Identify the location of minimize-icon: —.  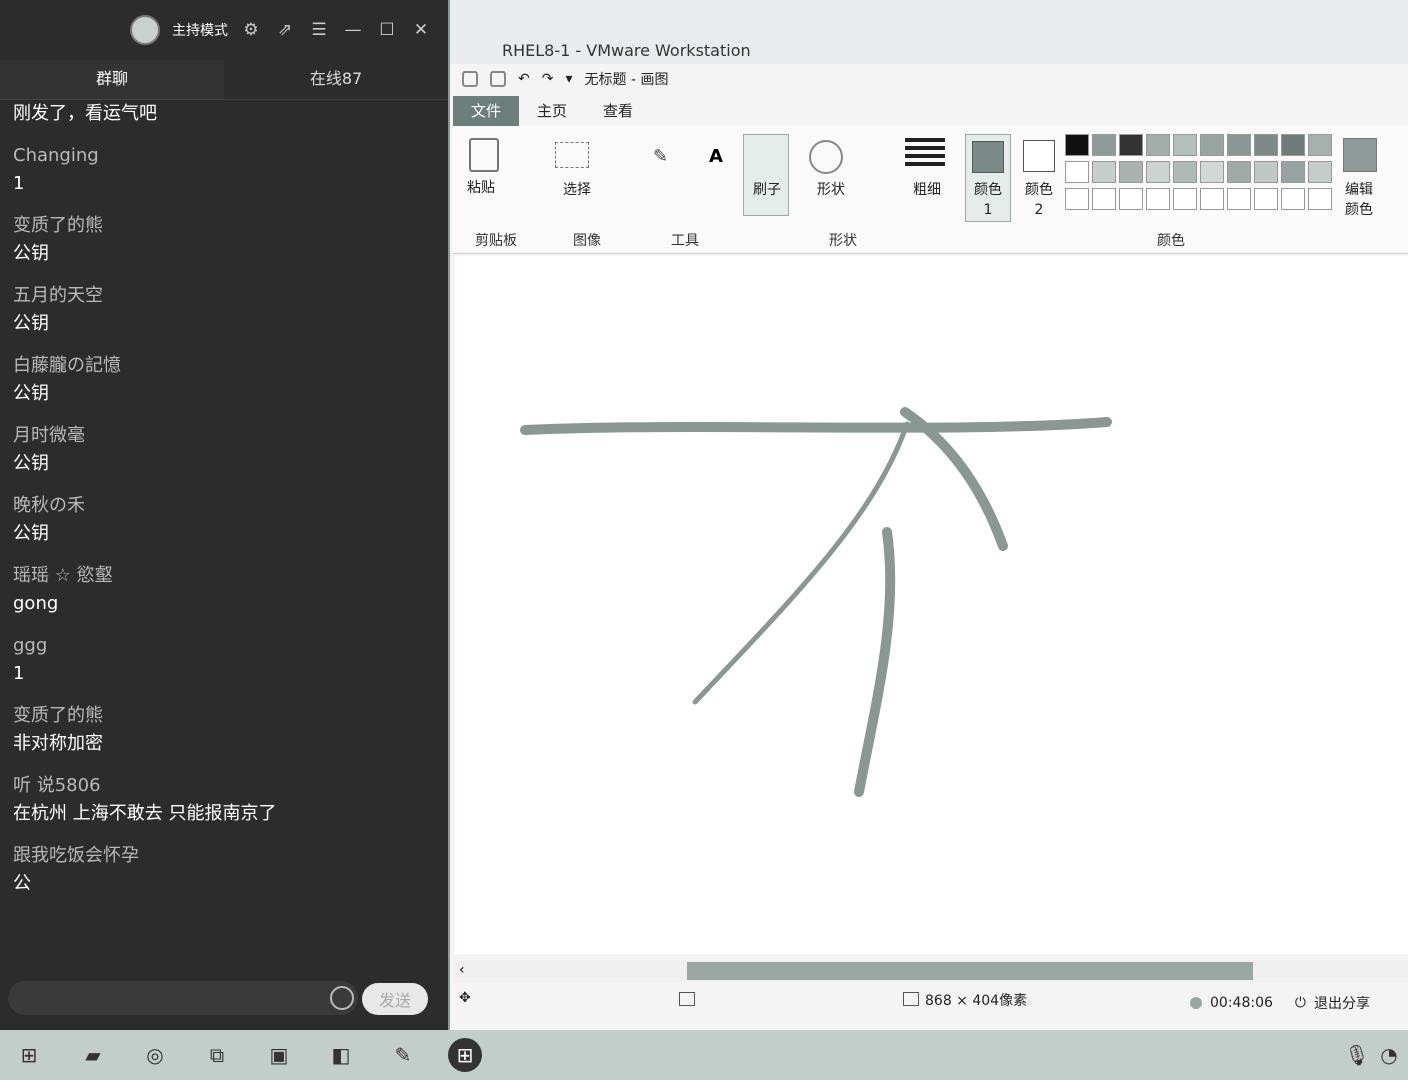
(353, 30).